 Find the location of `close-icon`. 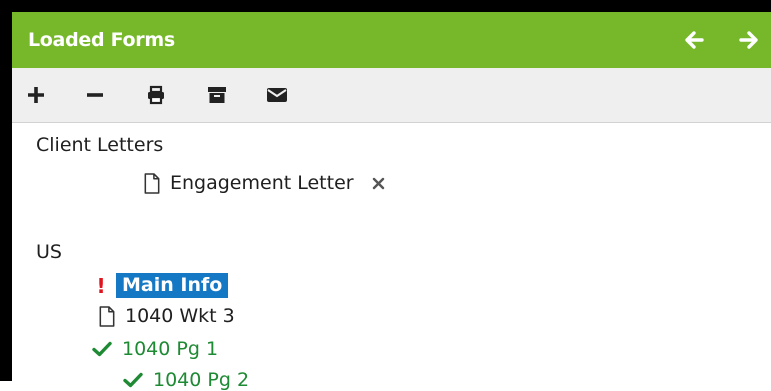

close-icon is located at coordinates (378, 183).